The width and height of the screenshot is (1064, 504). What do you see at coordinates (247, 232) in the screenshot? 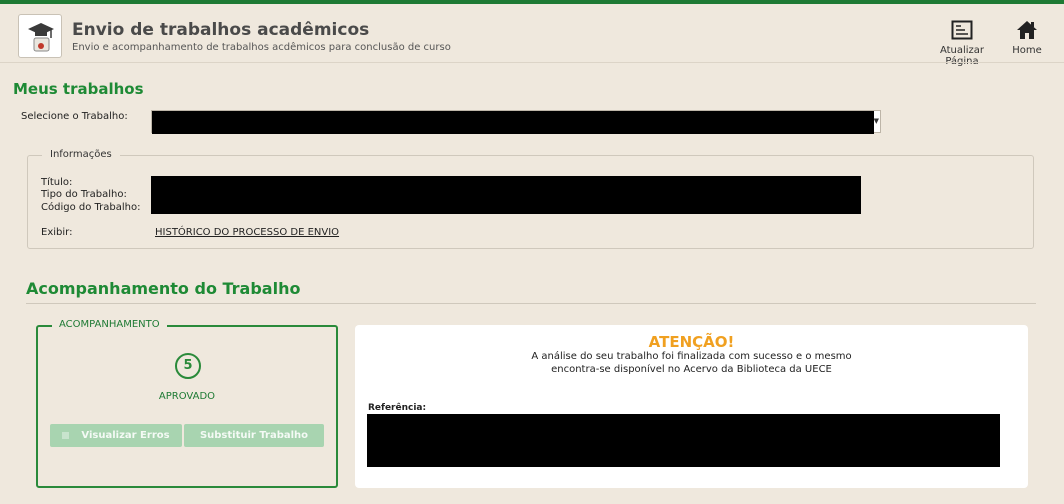
I see `historico-processo-link: HISTÓRICO DO PROCESSO DE ENVIO` at bounding box center [247, 232].